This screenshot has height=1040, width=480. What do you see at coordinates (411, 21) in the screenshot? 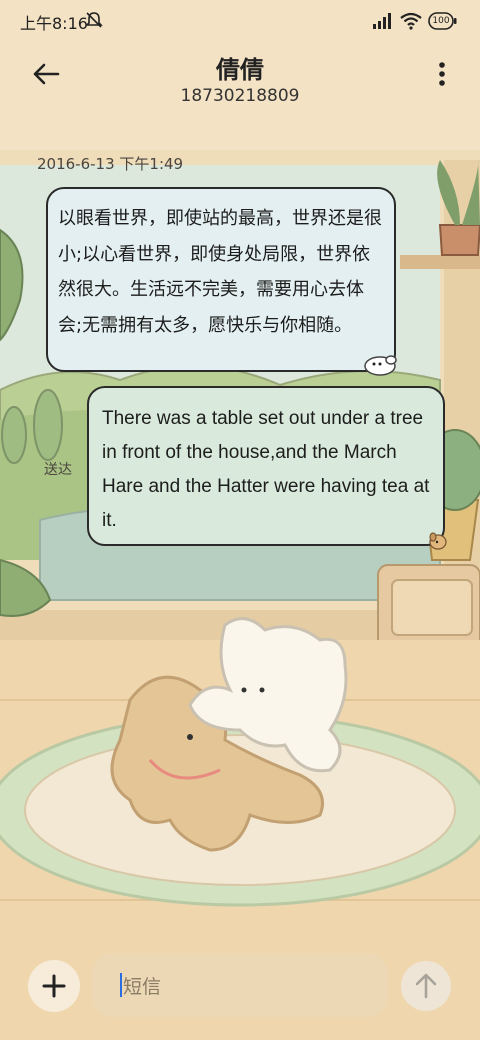
I see `wifi-icon` at bounding box center [411, 21].